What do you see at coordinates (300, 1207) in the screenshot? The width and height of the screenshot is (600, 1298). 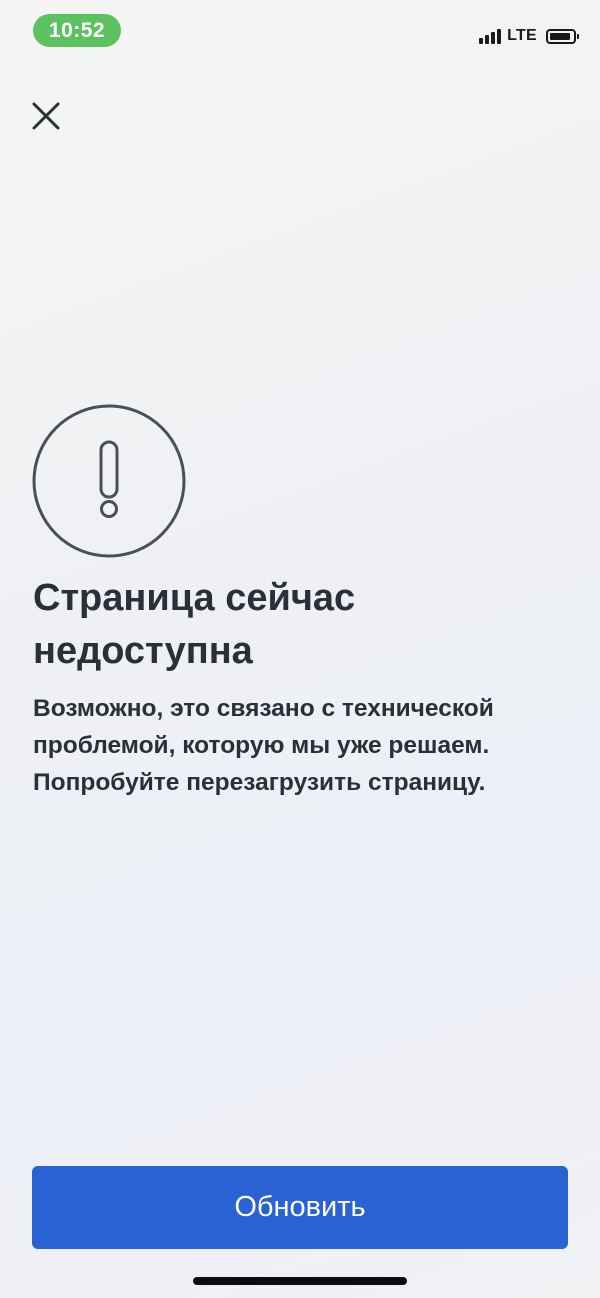 I see `refresh-button: Обновить` at bounding box center [300, 1207].